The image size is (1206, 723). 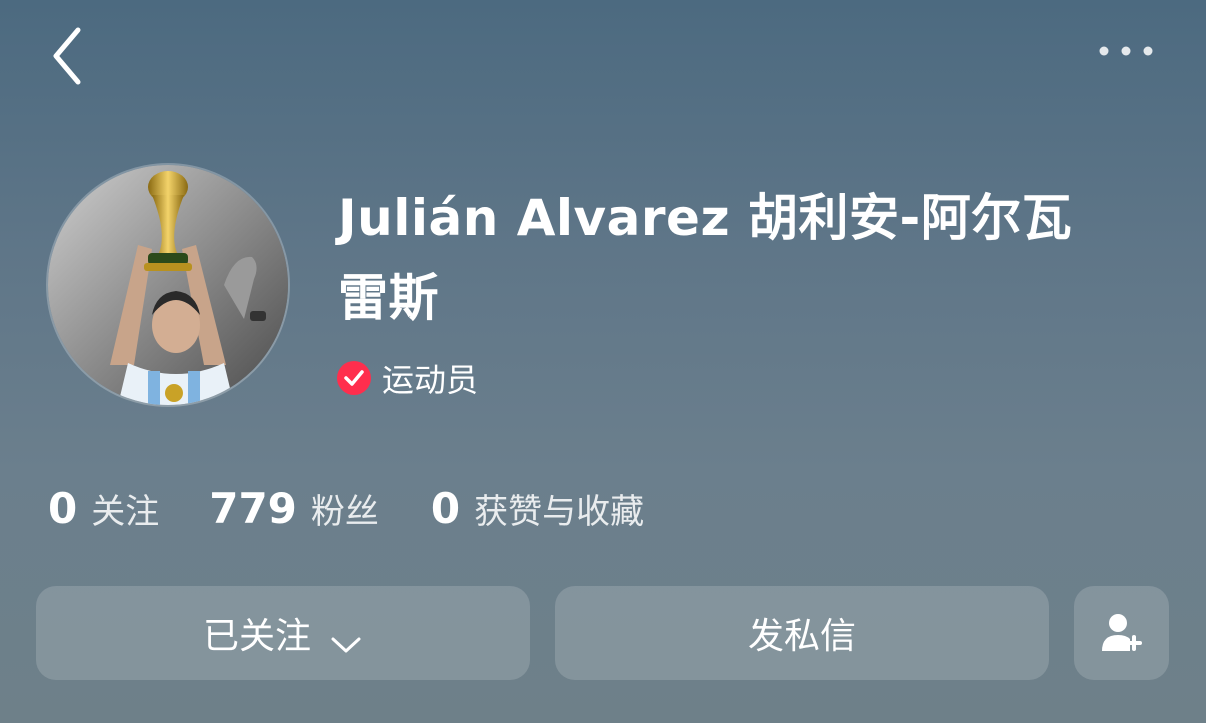 I want to click on send-message-button: 发私信, so click(x=802, y=633).